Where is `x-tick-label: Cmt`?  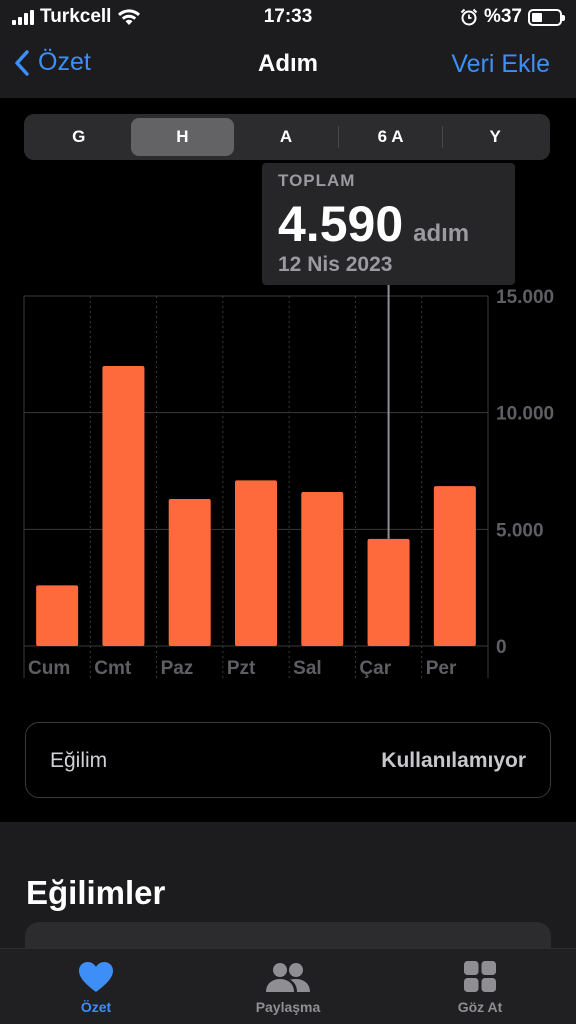
x-tick-label: Cmt is located at coordinates (113, 668).